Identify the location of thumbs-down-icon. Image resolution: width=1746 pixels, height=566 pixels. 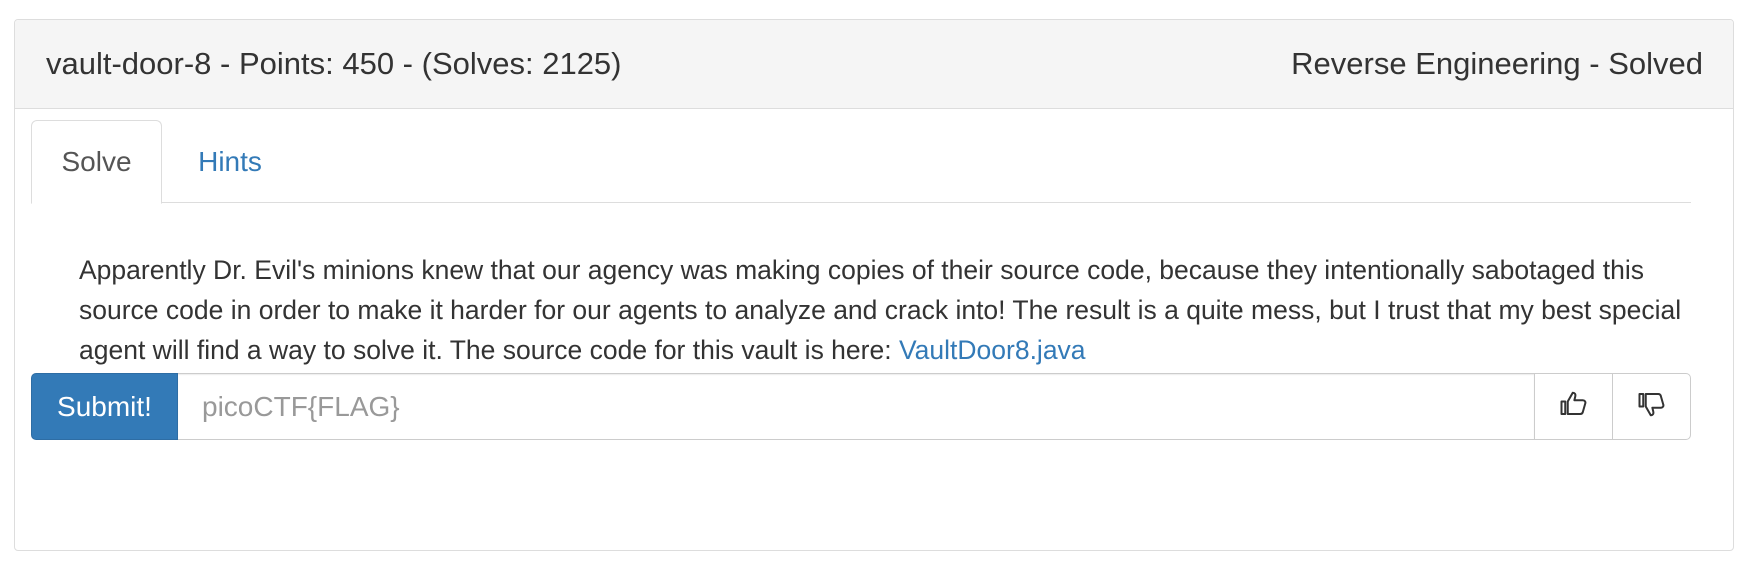
(1652, 406).